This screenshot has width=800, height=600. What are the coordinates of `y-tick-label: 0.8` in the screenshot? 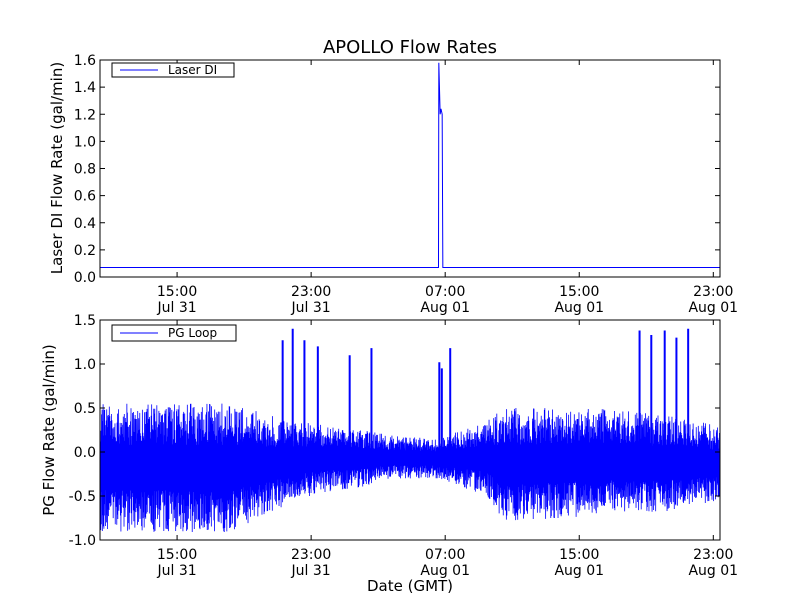 It's located at (85, 170).